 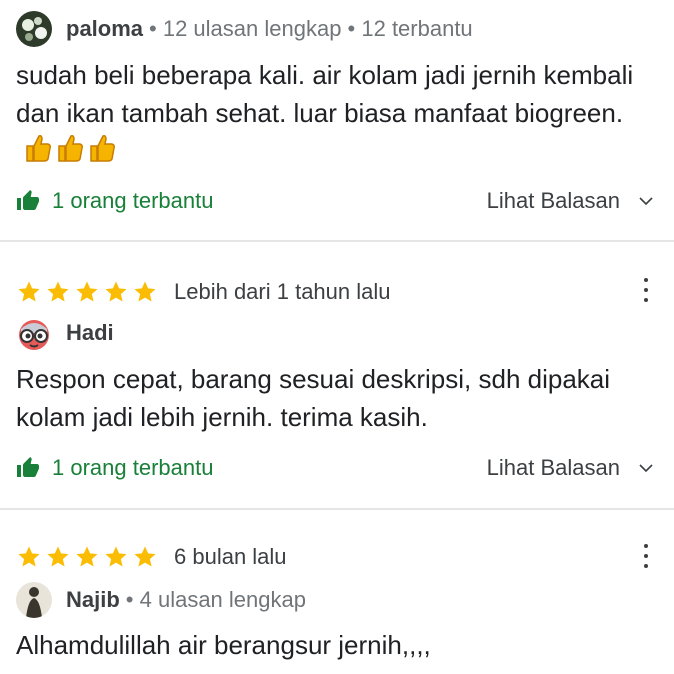 I want to click on author-name: Najib, so click(x=93, y=600).